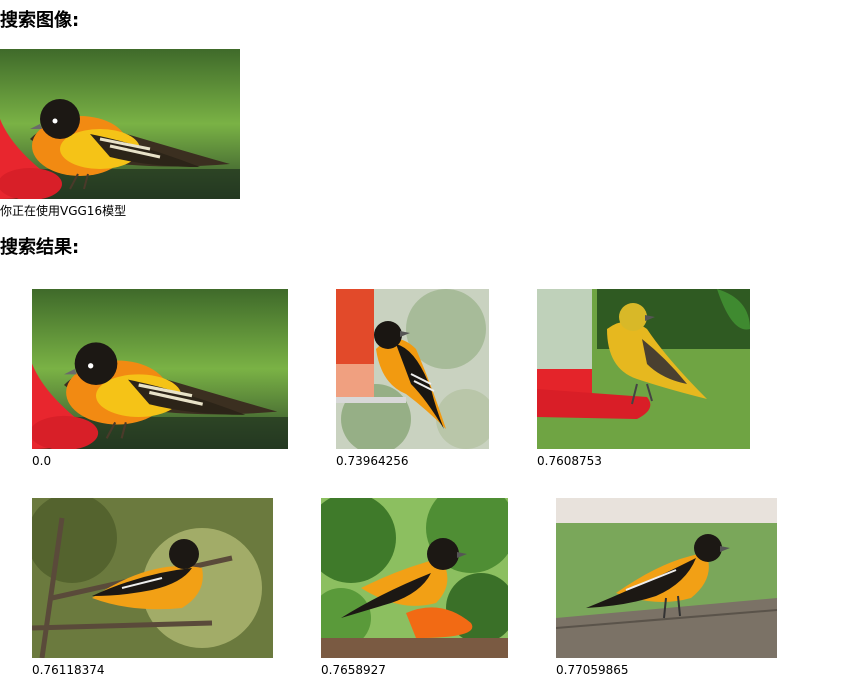 This screenshot has height=695, width=844. What do you see at coordinates (353, 670) in the screenshot?
I see `result-score: 0.7658927` at bounding box center [353, 670].